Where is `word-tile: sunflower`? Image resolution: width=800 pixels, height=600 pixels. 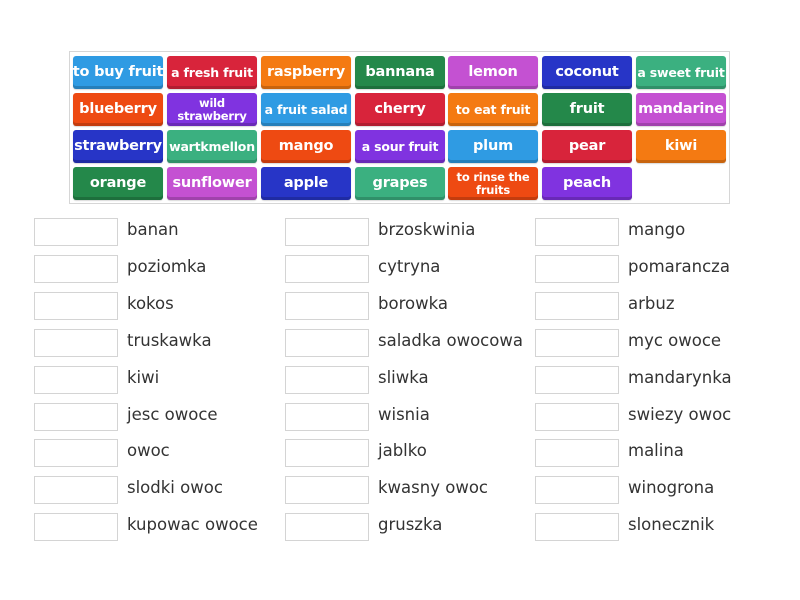
word-tile: sunflower is located at coordinates (212, 183).